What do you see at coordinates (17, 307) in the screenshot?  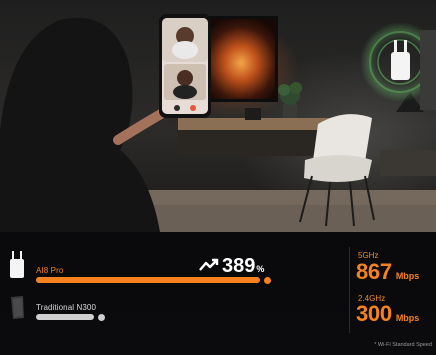 I see `traditional-n300-device-icon` at bounding box center [17, 307].